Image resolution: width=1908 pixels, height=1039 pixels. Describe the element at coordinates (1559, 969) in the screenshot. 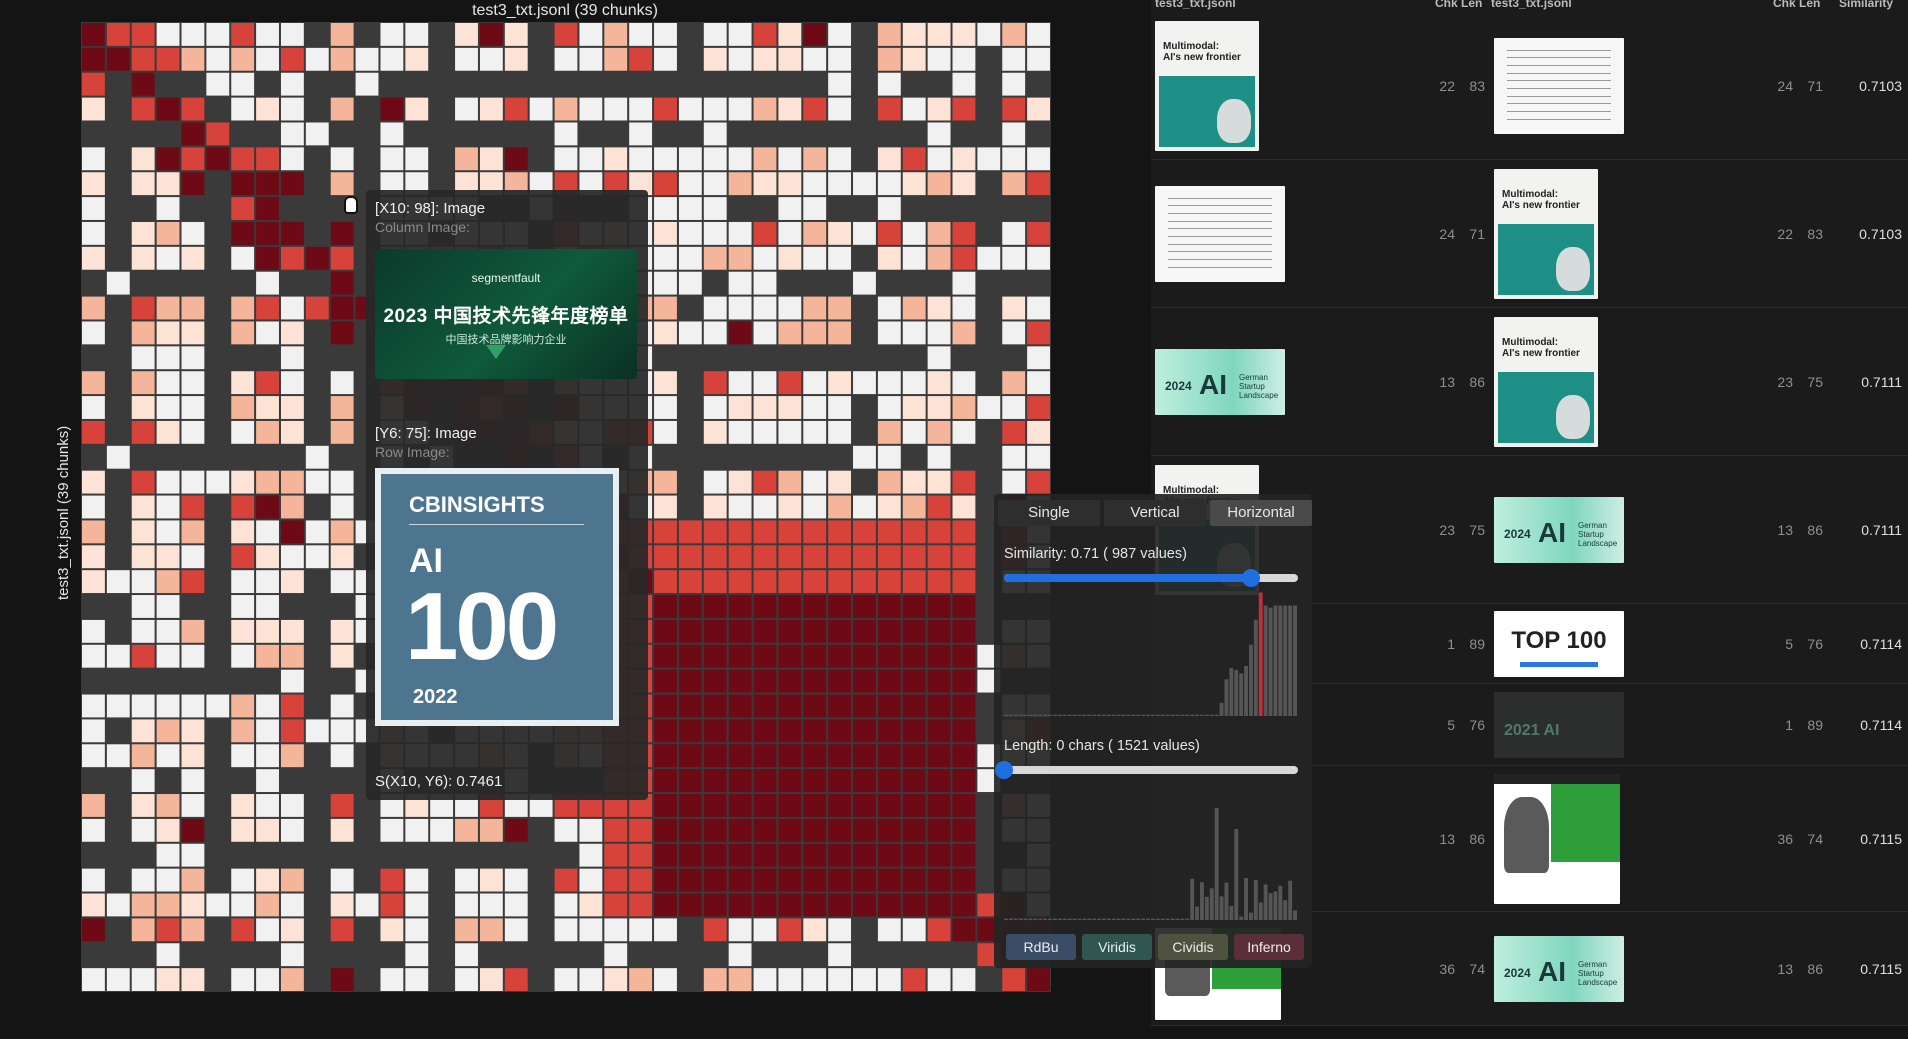

I see `row-thumb-b: 2024 AI German Startup Landscape` at that location.